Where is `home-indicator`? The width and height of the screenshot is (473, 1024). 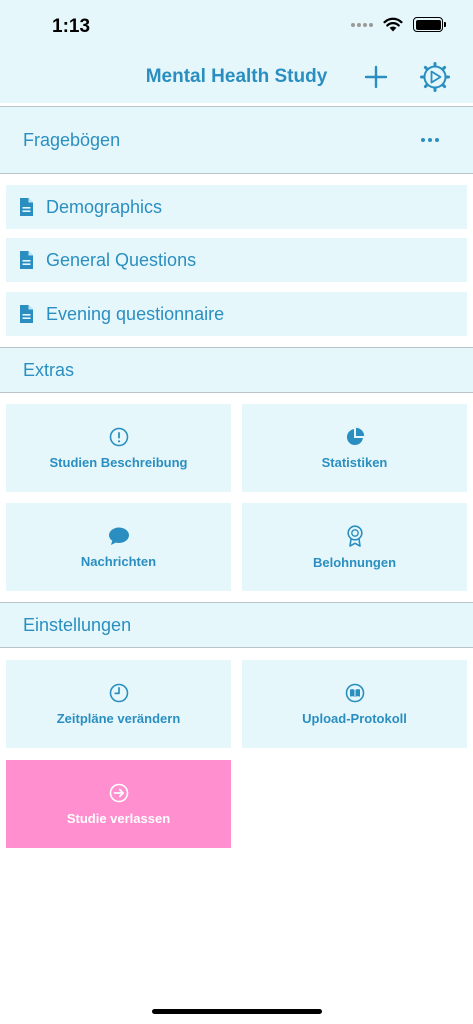 home-indicator is located at coordinates (237, 1011).